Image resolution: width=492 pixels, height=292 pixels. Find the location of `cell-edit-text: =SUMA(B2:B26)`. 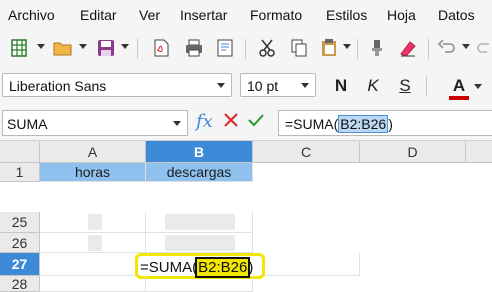

cell-edit-text: =SUMA(B2:B26) is located at coordinates (197, 267).